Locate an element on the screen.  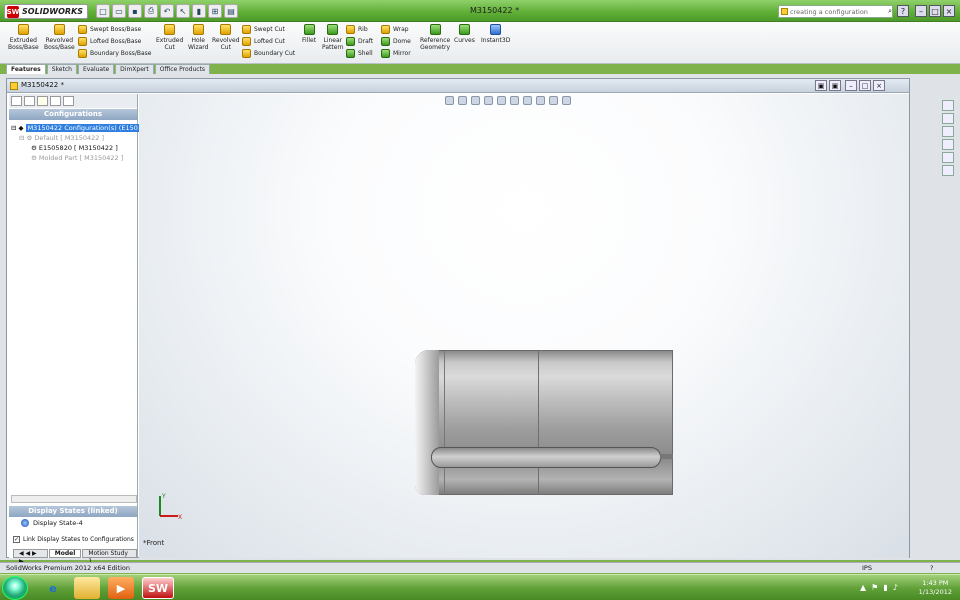
help-status-icon: ? is located at coordinates (931, 568).